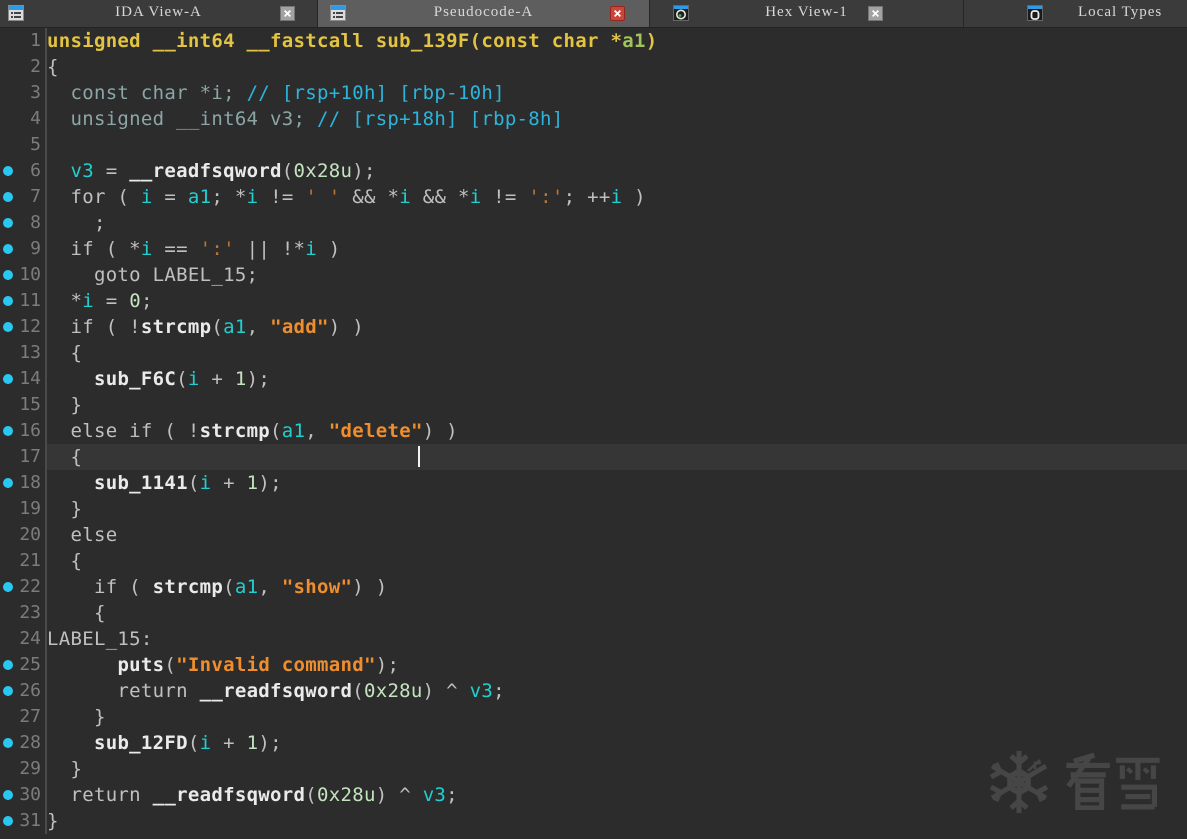 The image size is (1187, 839). What do you see at coordinates (593, 717) in the screenshot?
I see `code-line: 27 }` at bounding box center [593, 717].